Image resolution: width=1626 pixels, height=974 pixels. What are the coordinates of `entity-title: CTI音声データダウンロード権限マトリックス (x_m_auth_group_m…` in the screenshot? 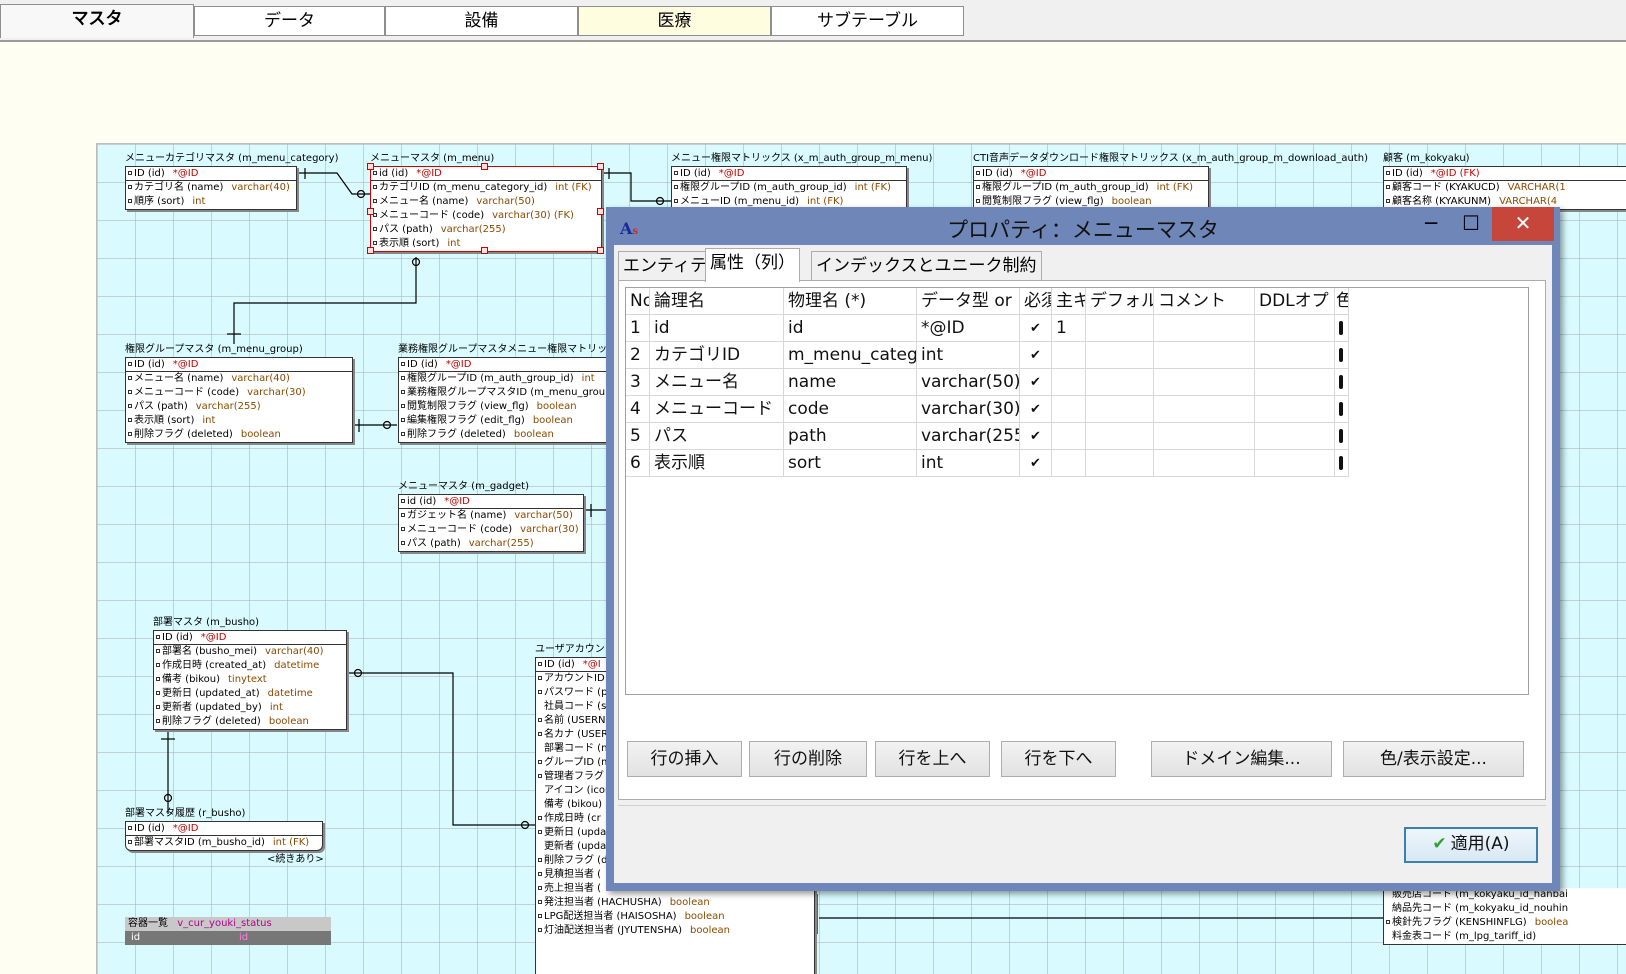 It's located at (1170, 158).